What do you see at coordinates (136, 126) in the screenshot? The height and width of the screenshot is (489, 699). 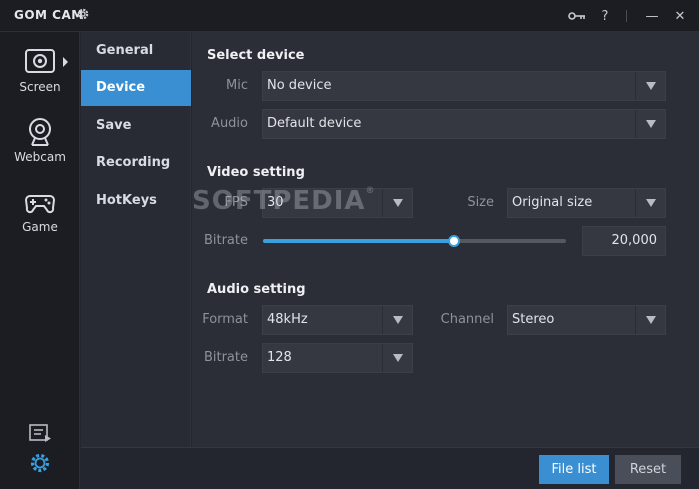 I see `nav-item-save: Save` at bounding box center [136, 126].